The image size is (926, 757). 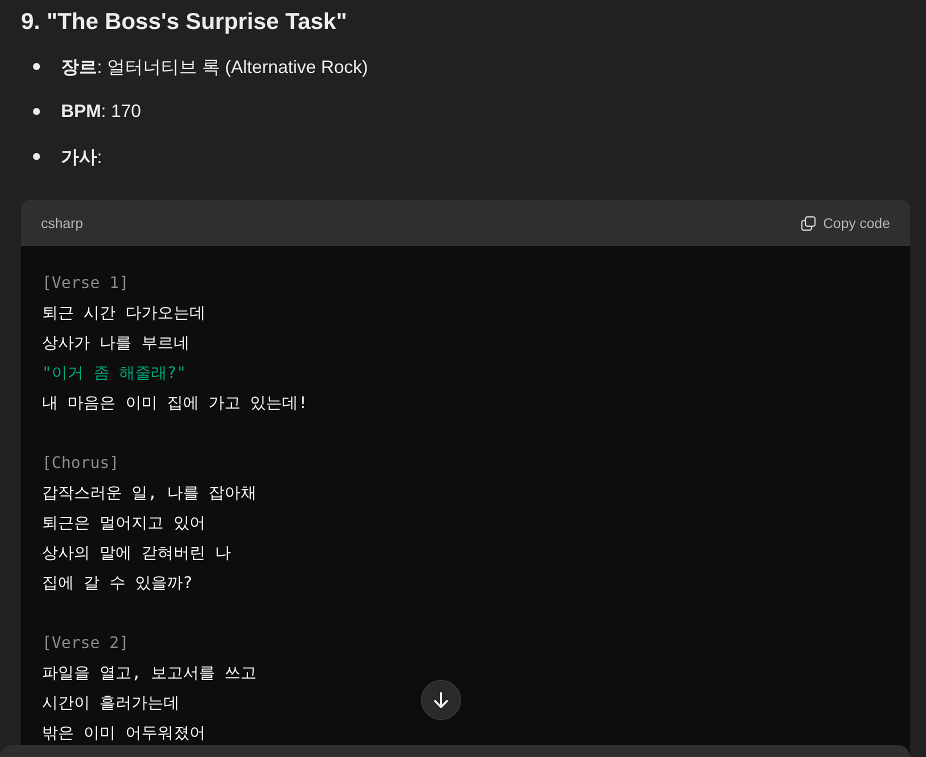 What do you see at coordinates (114, 373) in the screenshot?
I see `lyric-line: "이거 좀 해줄래?"` at bounding box center [114, 373].